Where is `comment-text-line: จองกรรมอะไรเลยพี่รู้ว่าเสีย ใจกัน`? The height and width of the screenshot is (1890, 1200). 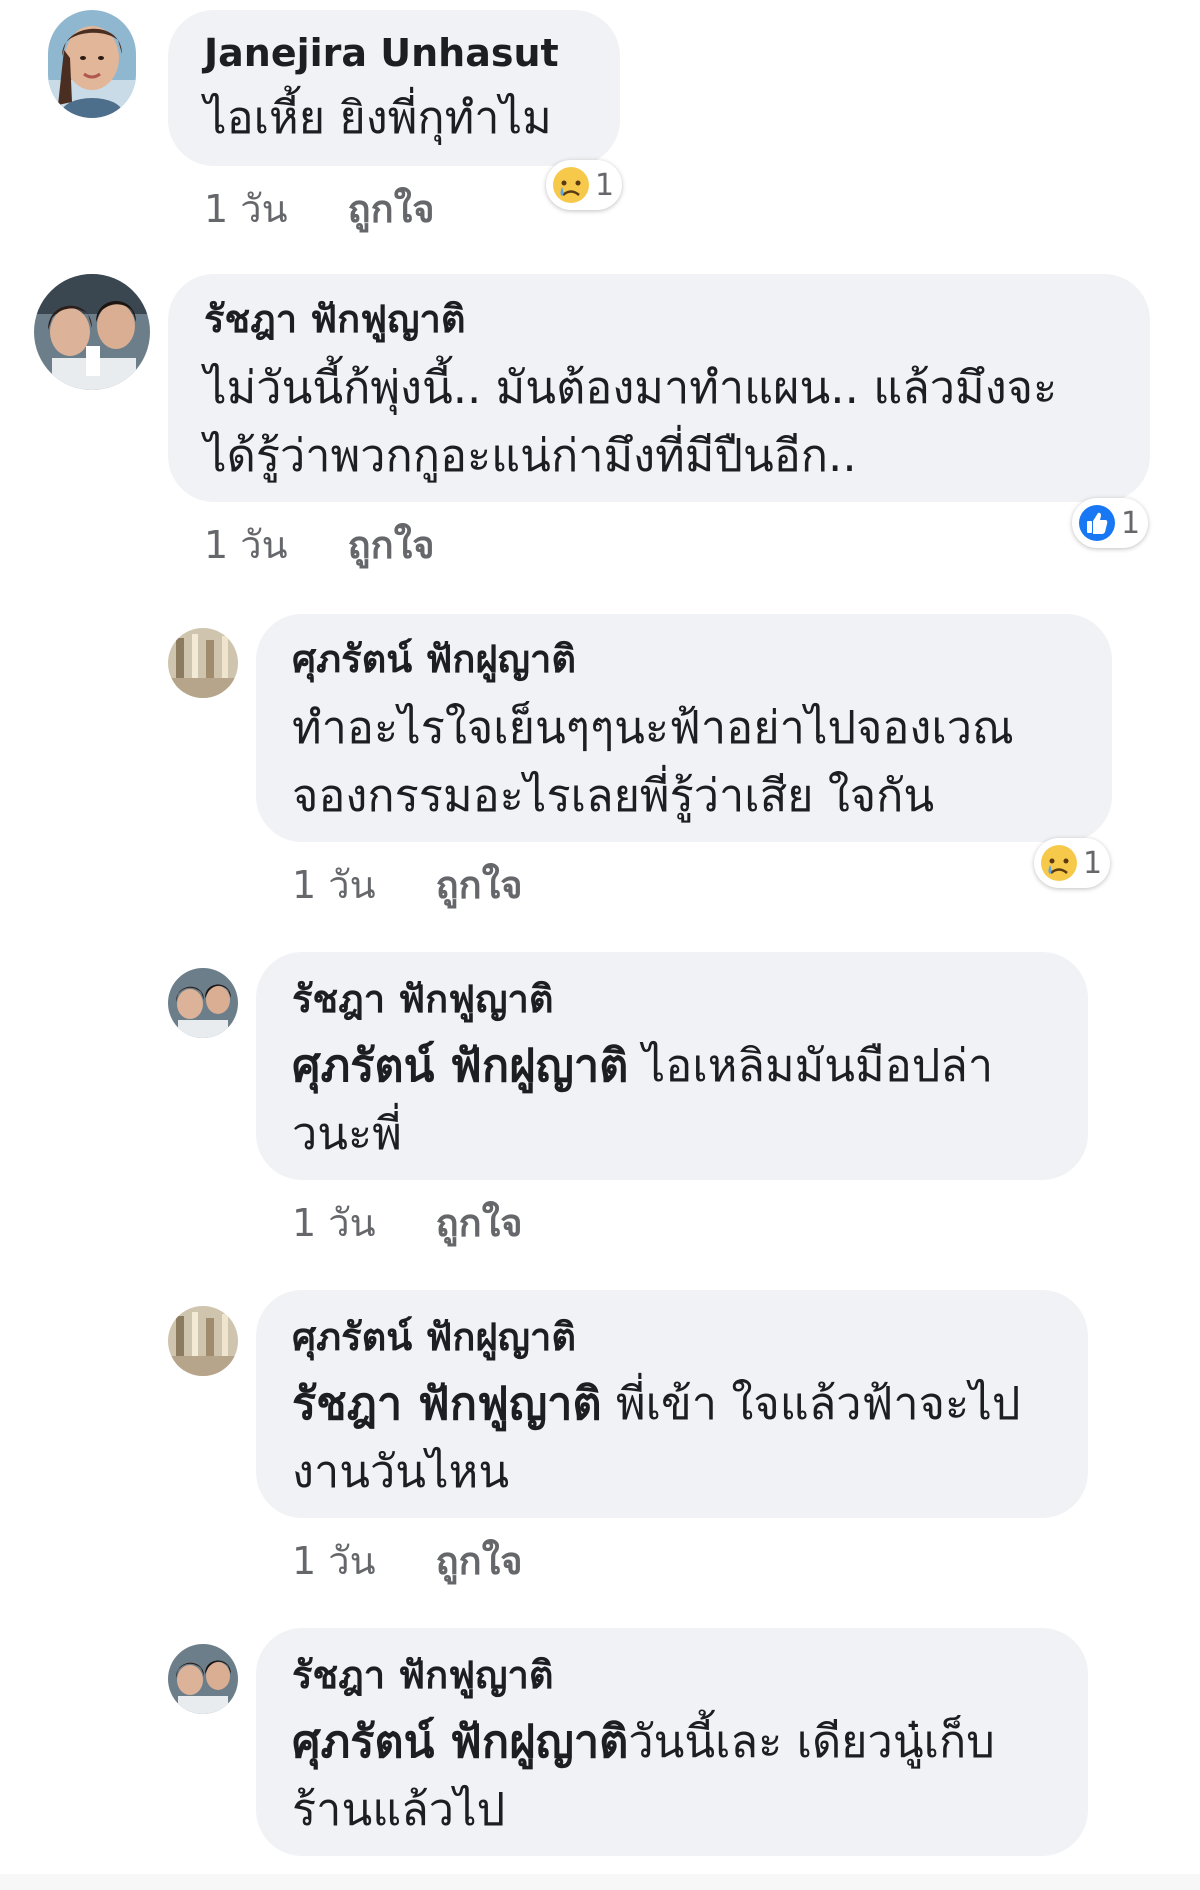 comment-text-line: จองกรรมอะไรเลยพี่รู้ว่าเสีย ใจกัน is located at coordinates (613, 795).